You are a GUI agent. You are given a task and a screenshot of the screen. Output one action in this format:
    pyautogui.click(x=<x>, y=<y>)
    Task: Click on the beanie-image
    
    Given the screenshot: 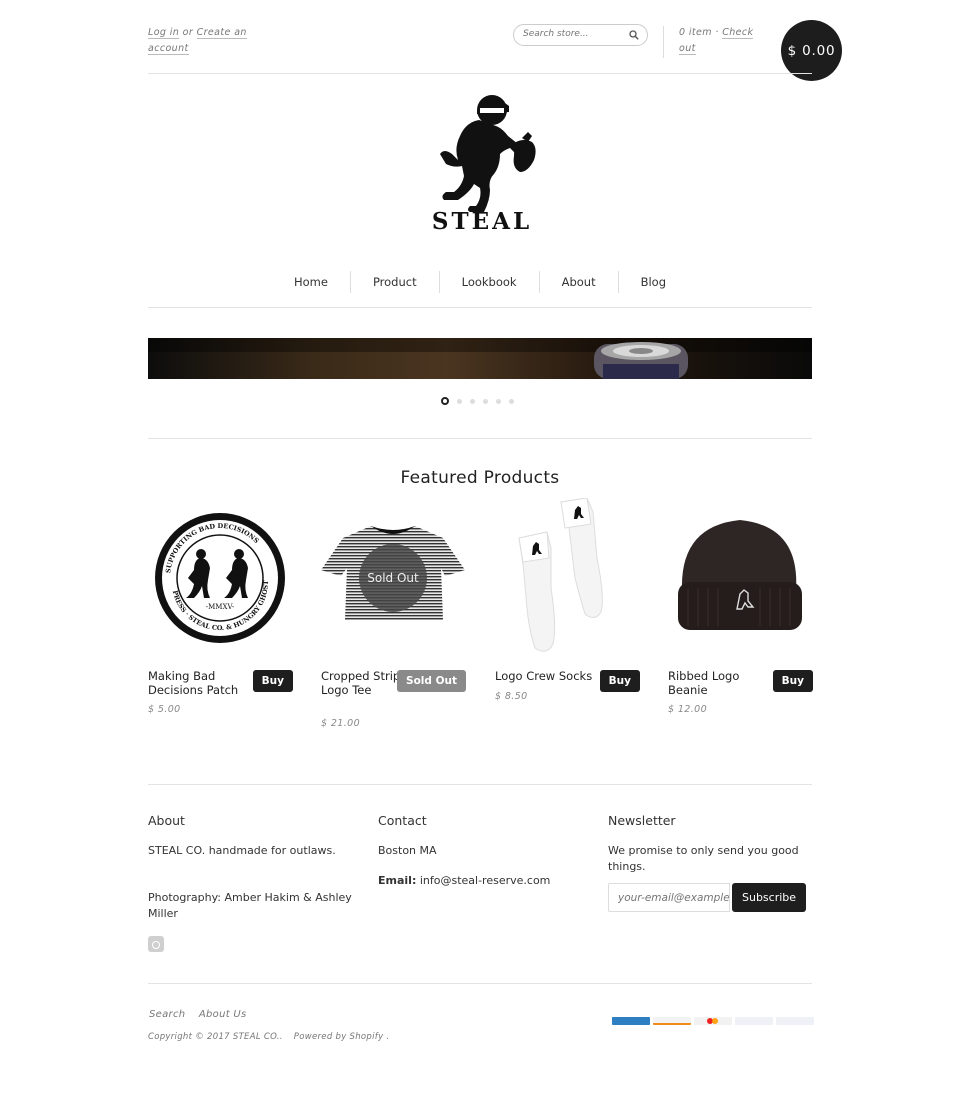 What is the action you would take?
    pyautogui.click(x=740, y=575)
    